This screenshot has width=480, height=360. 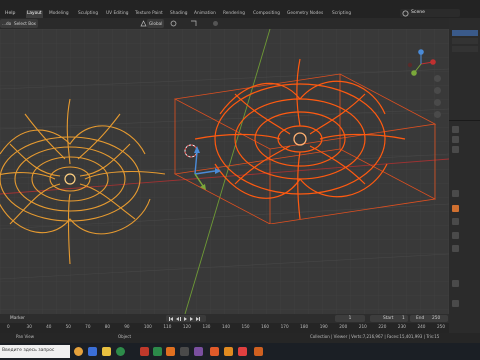 What do you see at coordinates (455, 139) in the screenshot?
I see `render-icon` at bounding box center [455, 139].